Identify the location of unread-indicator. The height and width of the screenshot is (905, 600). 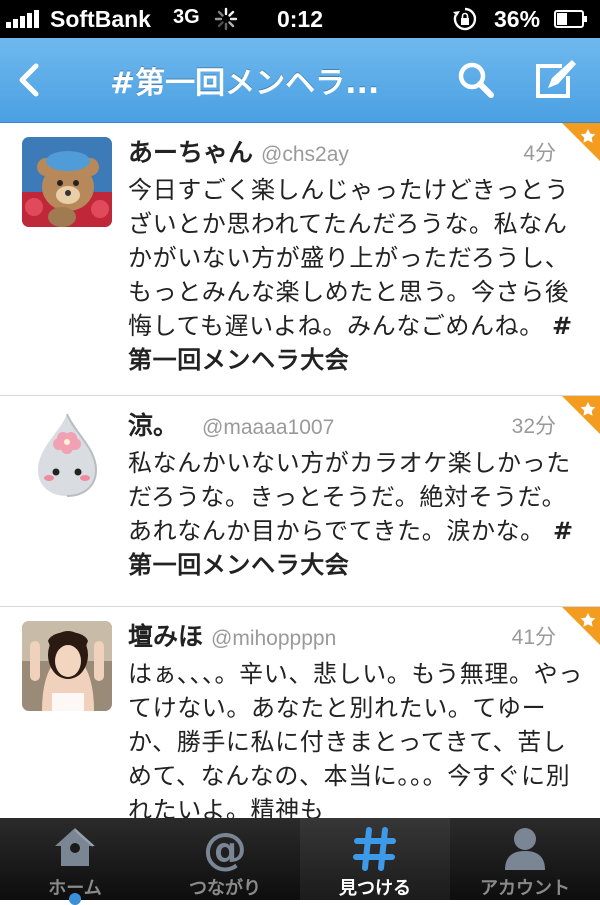
(75, 899).